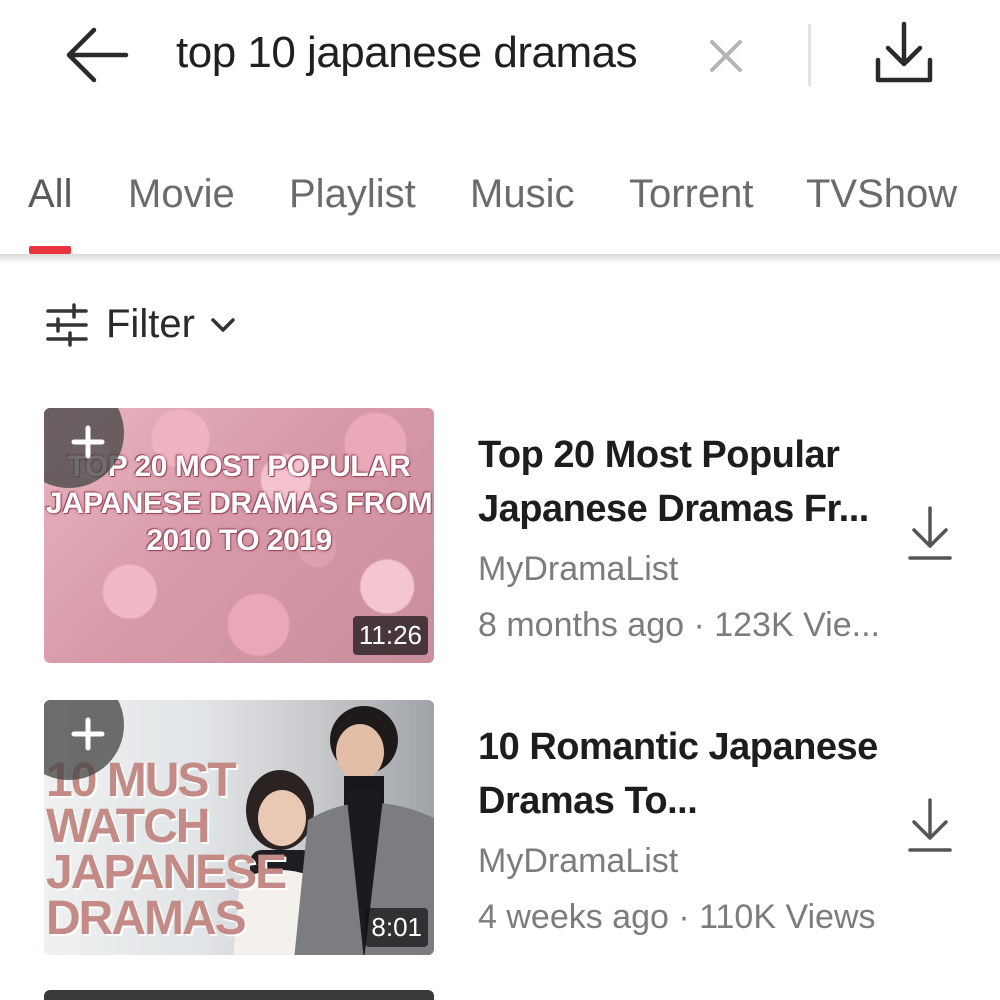  Describe the element at coordinates (223, 325) in the screenshot. I see `chevron-down-icon` at that location.